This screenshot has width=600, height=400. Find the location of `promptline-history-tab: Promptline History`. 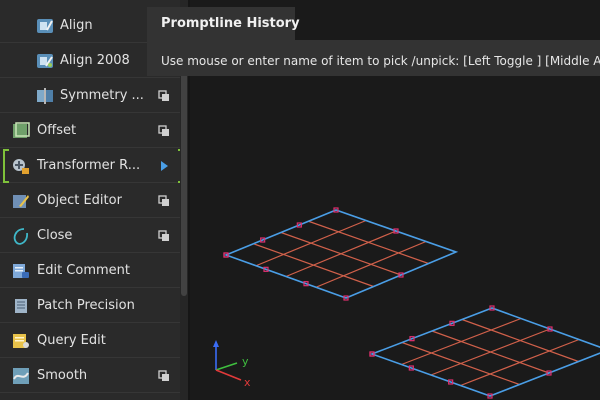

promptline-history-tab: Promptline History is located at coordinates (223, 23).